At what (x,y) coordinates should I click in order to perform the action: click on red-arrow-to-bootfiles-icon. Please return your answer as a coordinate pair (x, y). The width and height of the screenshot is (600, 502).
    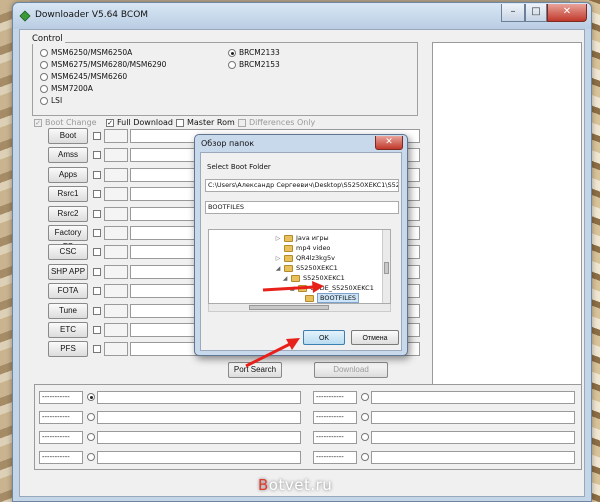
    Looking at the image, I should click on (293, 287).